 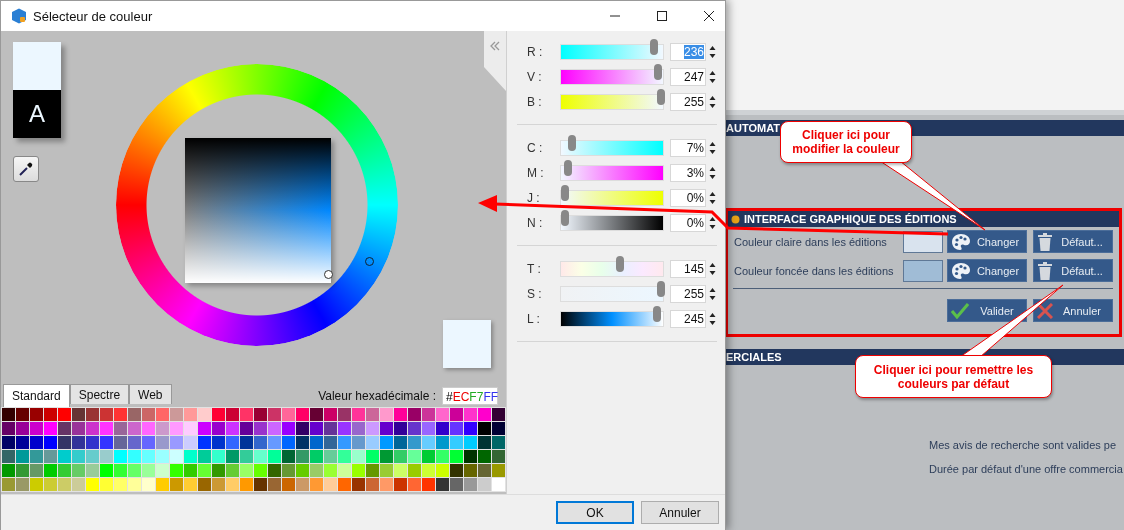 What do you see at coordinates (953, 376) in the screenshot?
I see `callout: Cliquer ici pour remettre les couleurs par défaut` at bounding box center [953, 376].